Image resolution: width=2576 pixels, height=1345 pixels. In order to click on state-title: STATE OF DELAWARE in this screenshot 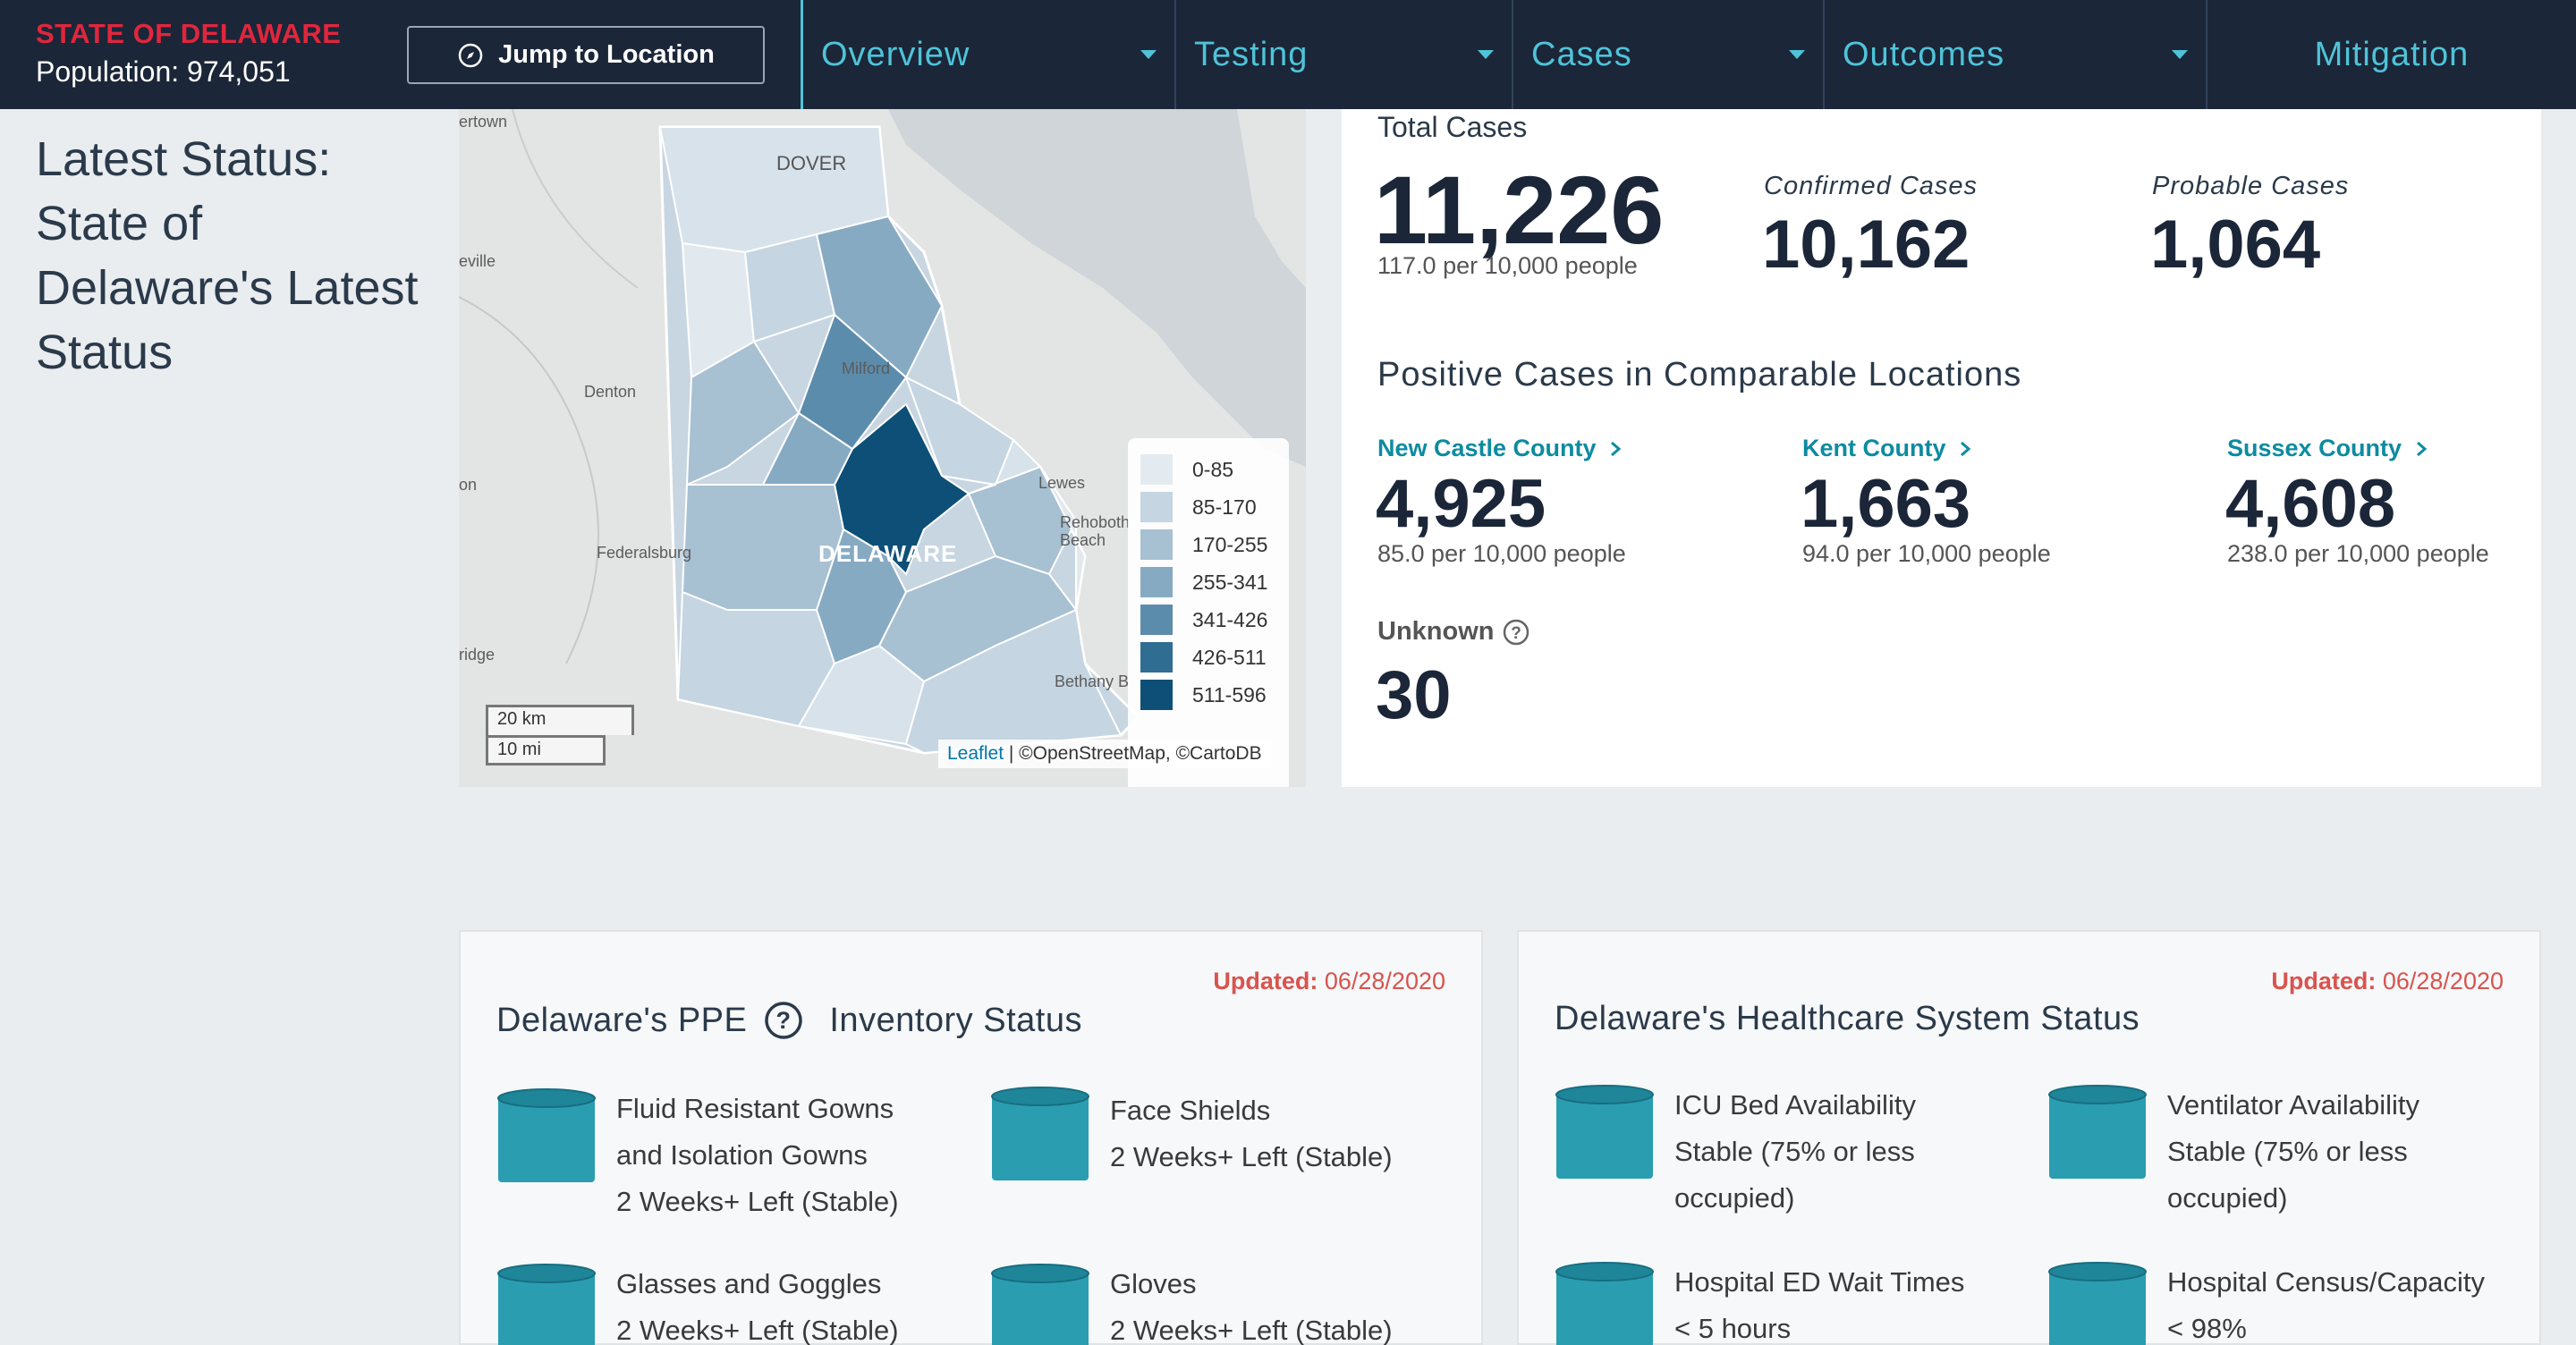, I will do `click(189, 33)`.